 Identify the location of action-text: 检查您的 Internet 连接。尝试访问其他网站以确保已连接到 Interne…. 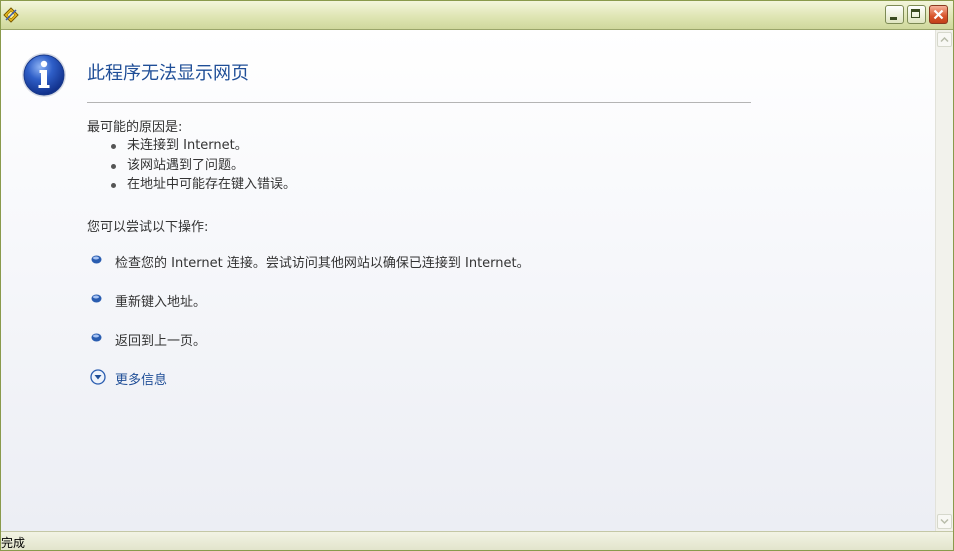
(322, 263).